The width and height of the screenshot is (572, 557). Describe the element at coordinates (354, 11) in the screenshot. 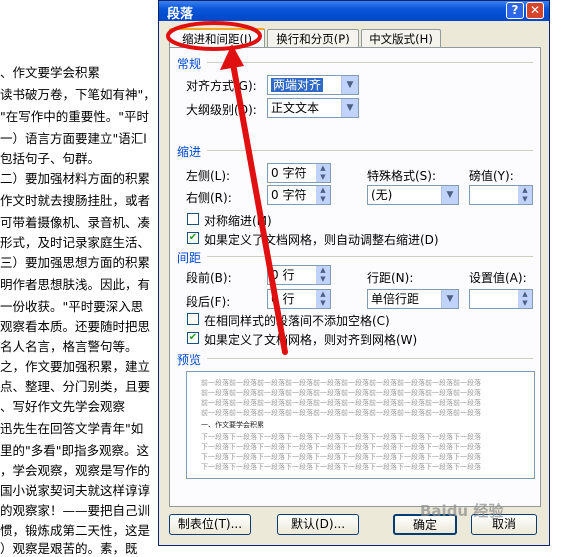

I see `title-bar: 段落 ? ✕` at that location.